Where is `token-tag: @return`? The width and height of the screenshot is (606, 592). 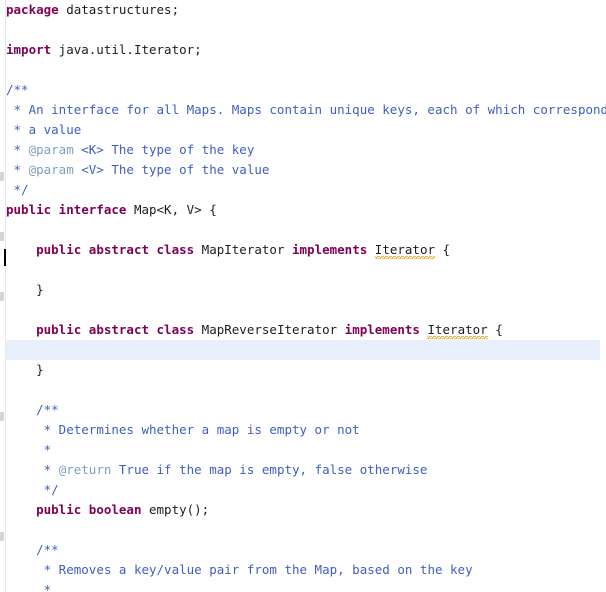
token-tag: @return is located at coordinates (85, 469).